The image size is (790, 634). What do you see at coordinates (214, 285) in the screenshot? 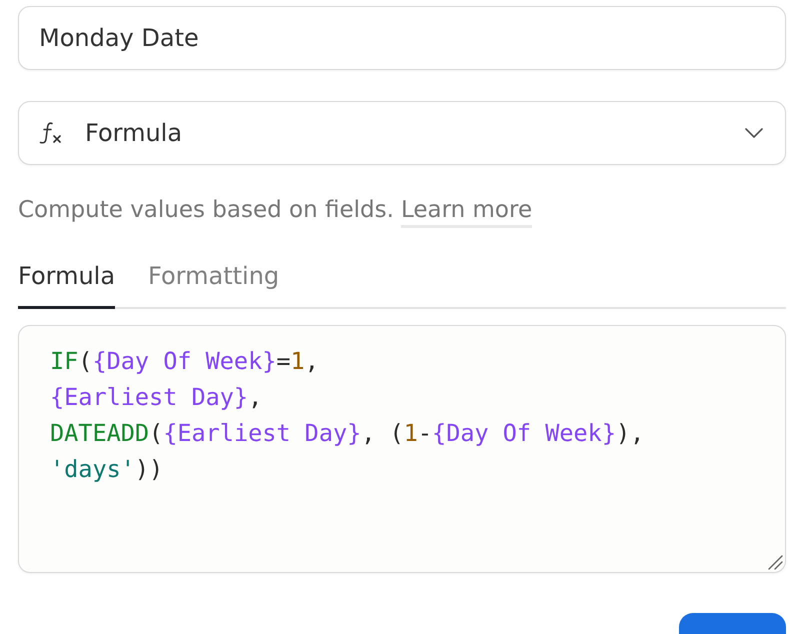
I see `tab: Formatting` at bounding box center [214, 285].